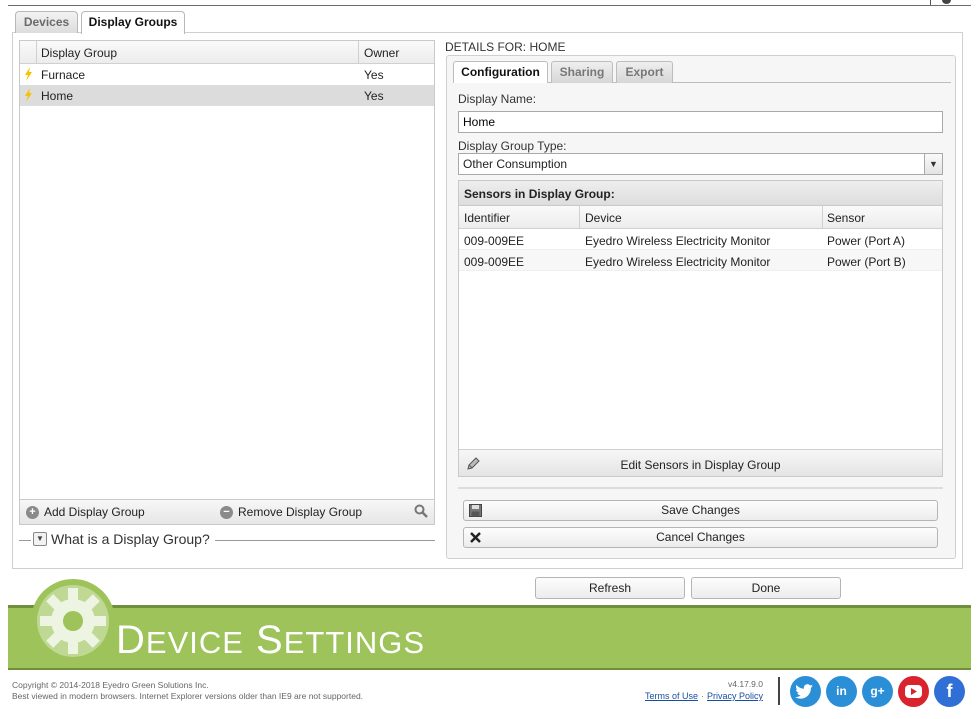 The image size is (979, 719). What do you see at coordinates (949, 691) in the screenshot?
I see `facebook-icon: f` at bounding box center [949, 691].